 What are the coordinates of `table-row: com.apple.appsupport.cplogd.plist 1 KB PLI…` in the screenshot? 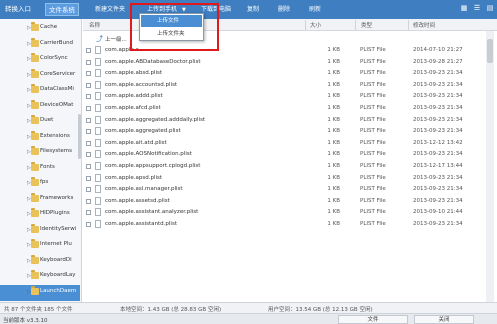 It's located at (283, 167).